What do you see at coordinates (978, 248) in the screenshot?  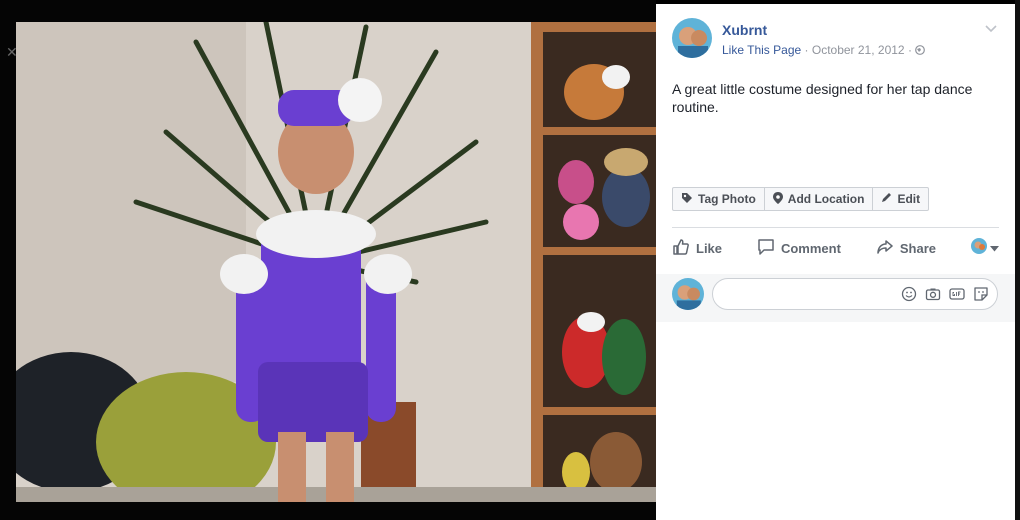 I see `profile-mini-avatar` at bounding box center [978, 248].